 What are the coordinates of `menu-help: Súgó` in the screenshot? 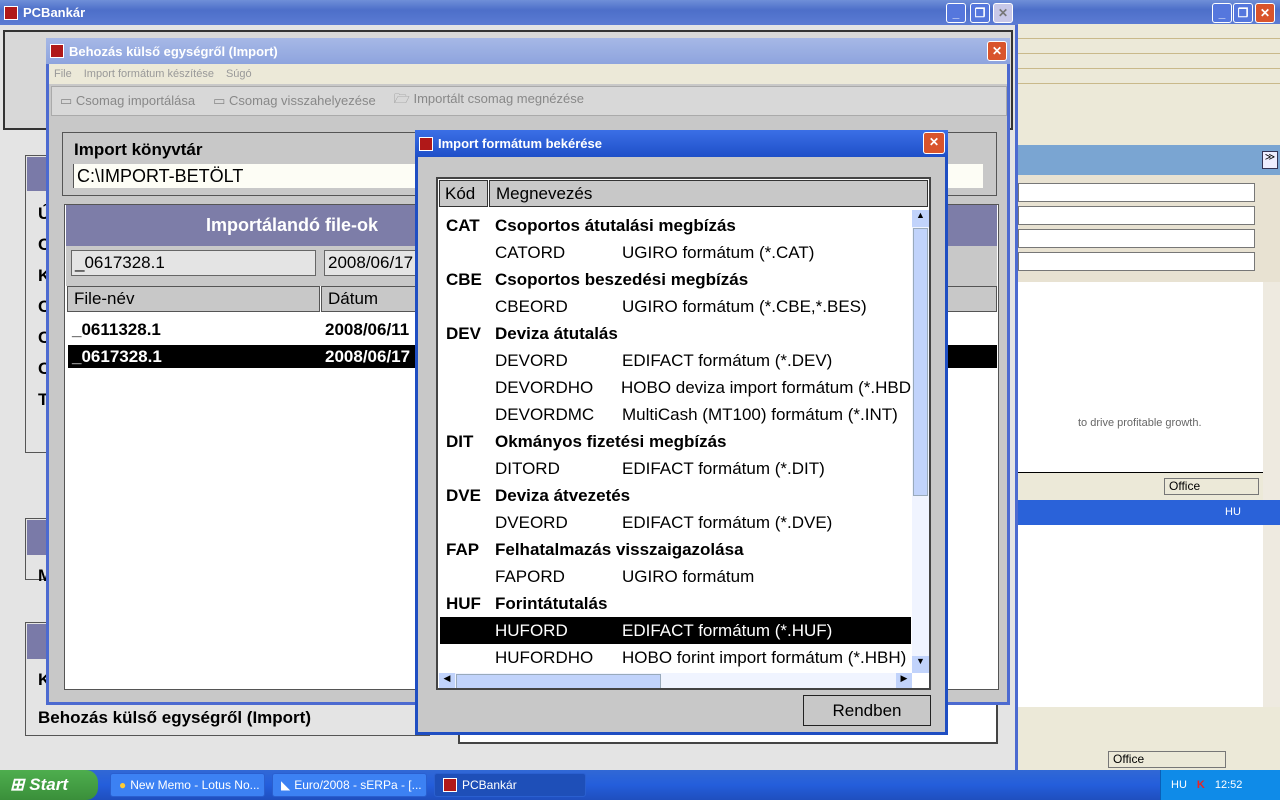 It's located at (239, 74).